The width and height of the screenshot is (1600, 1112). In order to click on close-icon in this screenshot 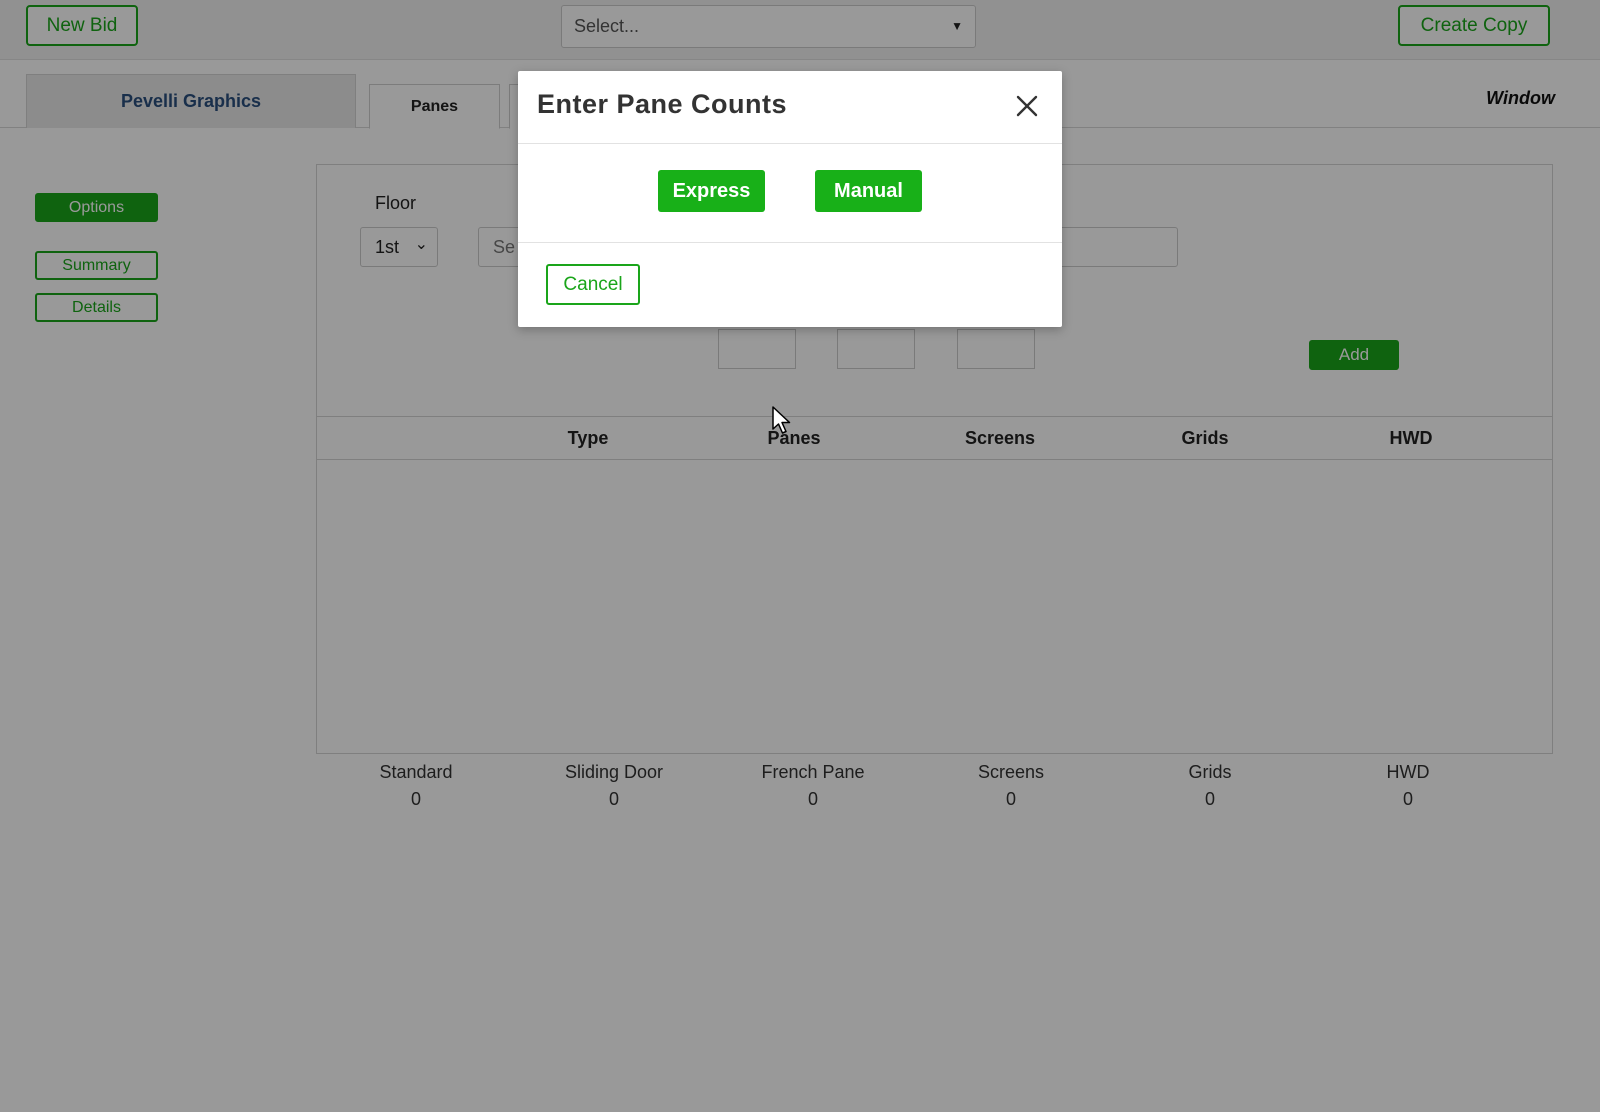, I will do `click(1027, 106)`.